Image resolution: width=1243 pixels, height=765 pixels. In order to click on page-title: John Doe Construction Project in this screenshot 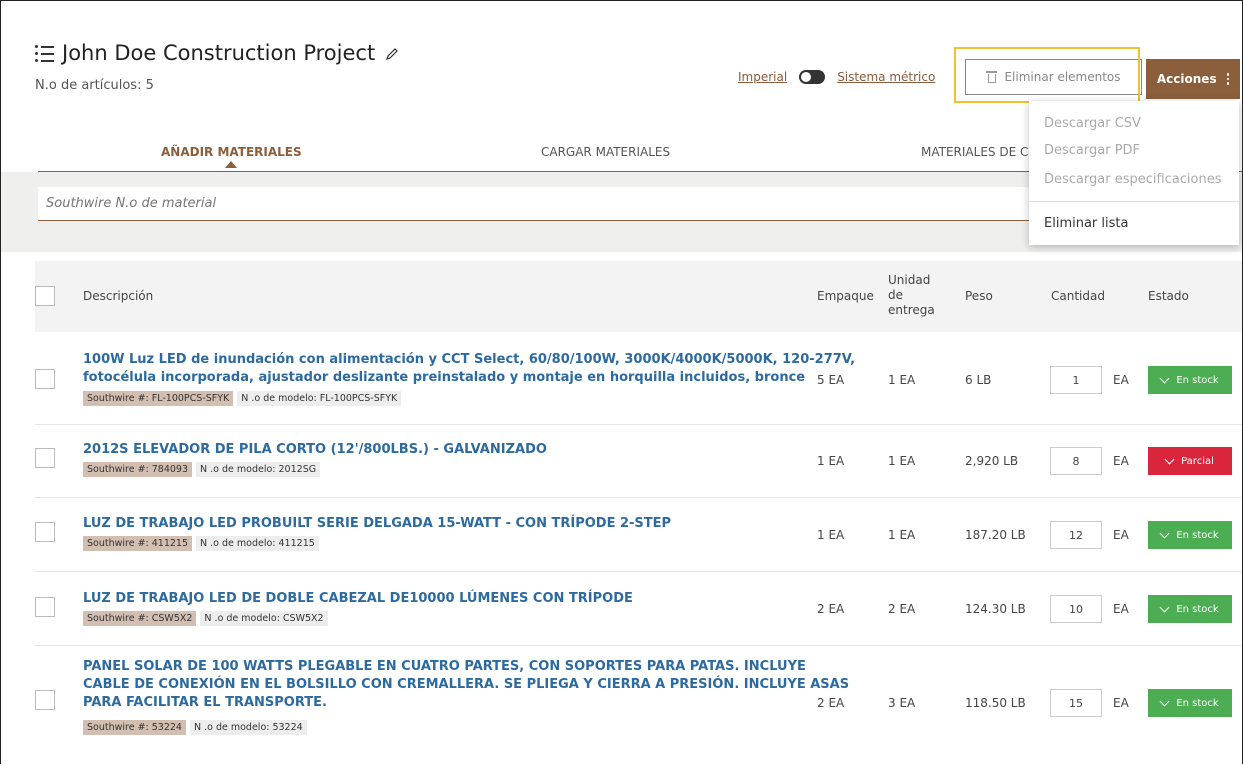, I will do `click(219, 53)`.